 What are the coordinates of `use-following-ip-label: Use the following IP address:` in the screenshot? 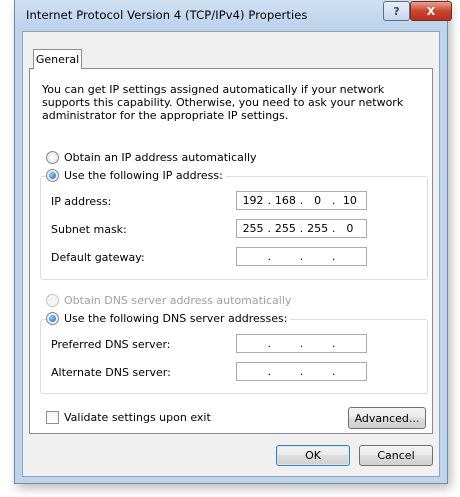 It's located at (143, 175).